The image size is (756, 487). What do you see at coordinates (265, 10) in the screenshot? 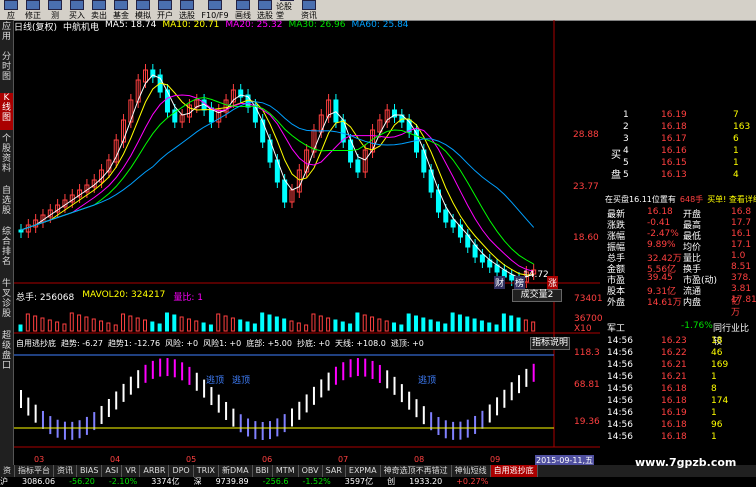
I see `toolbar-button-11: 选股` at bounding box center [265, 10].